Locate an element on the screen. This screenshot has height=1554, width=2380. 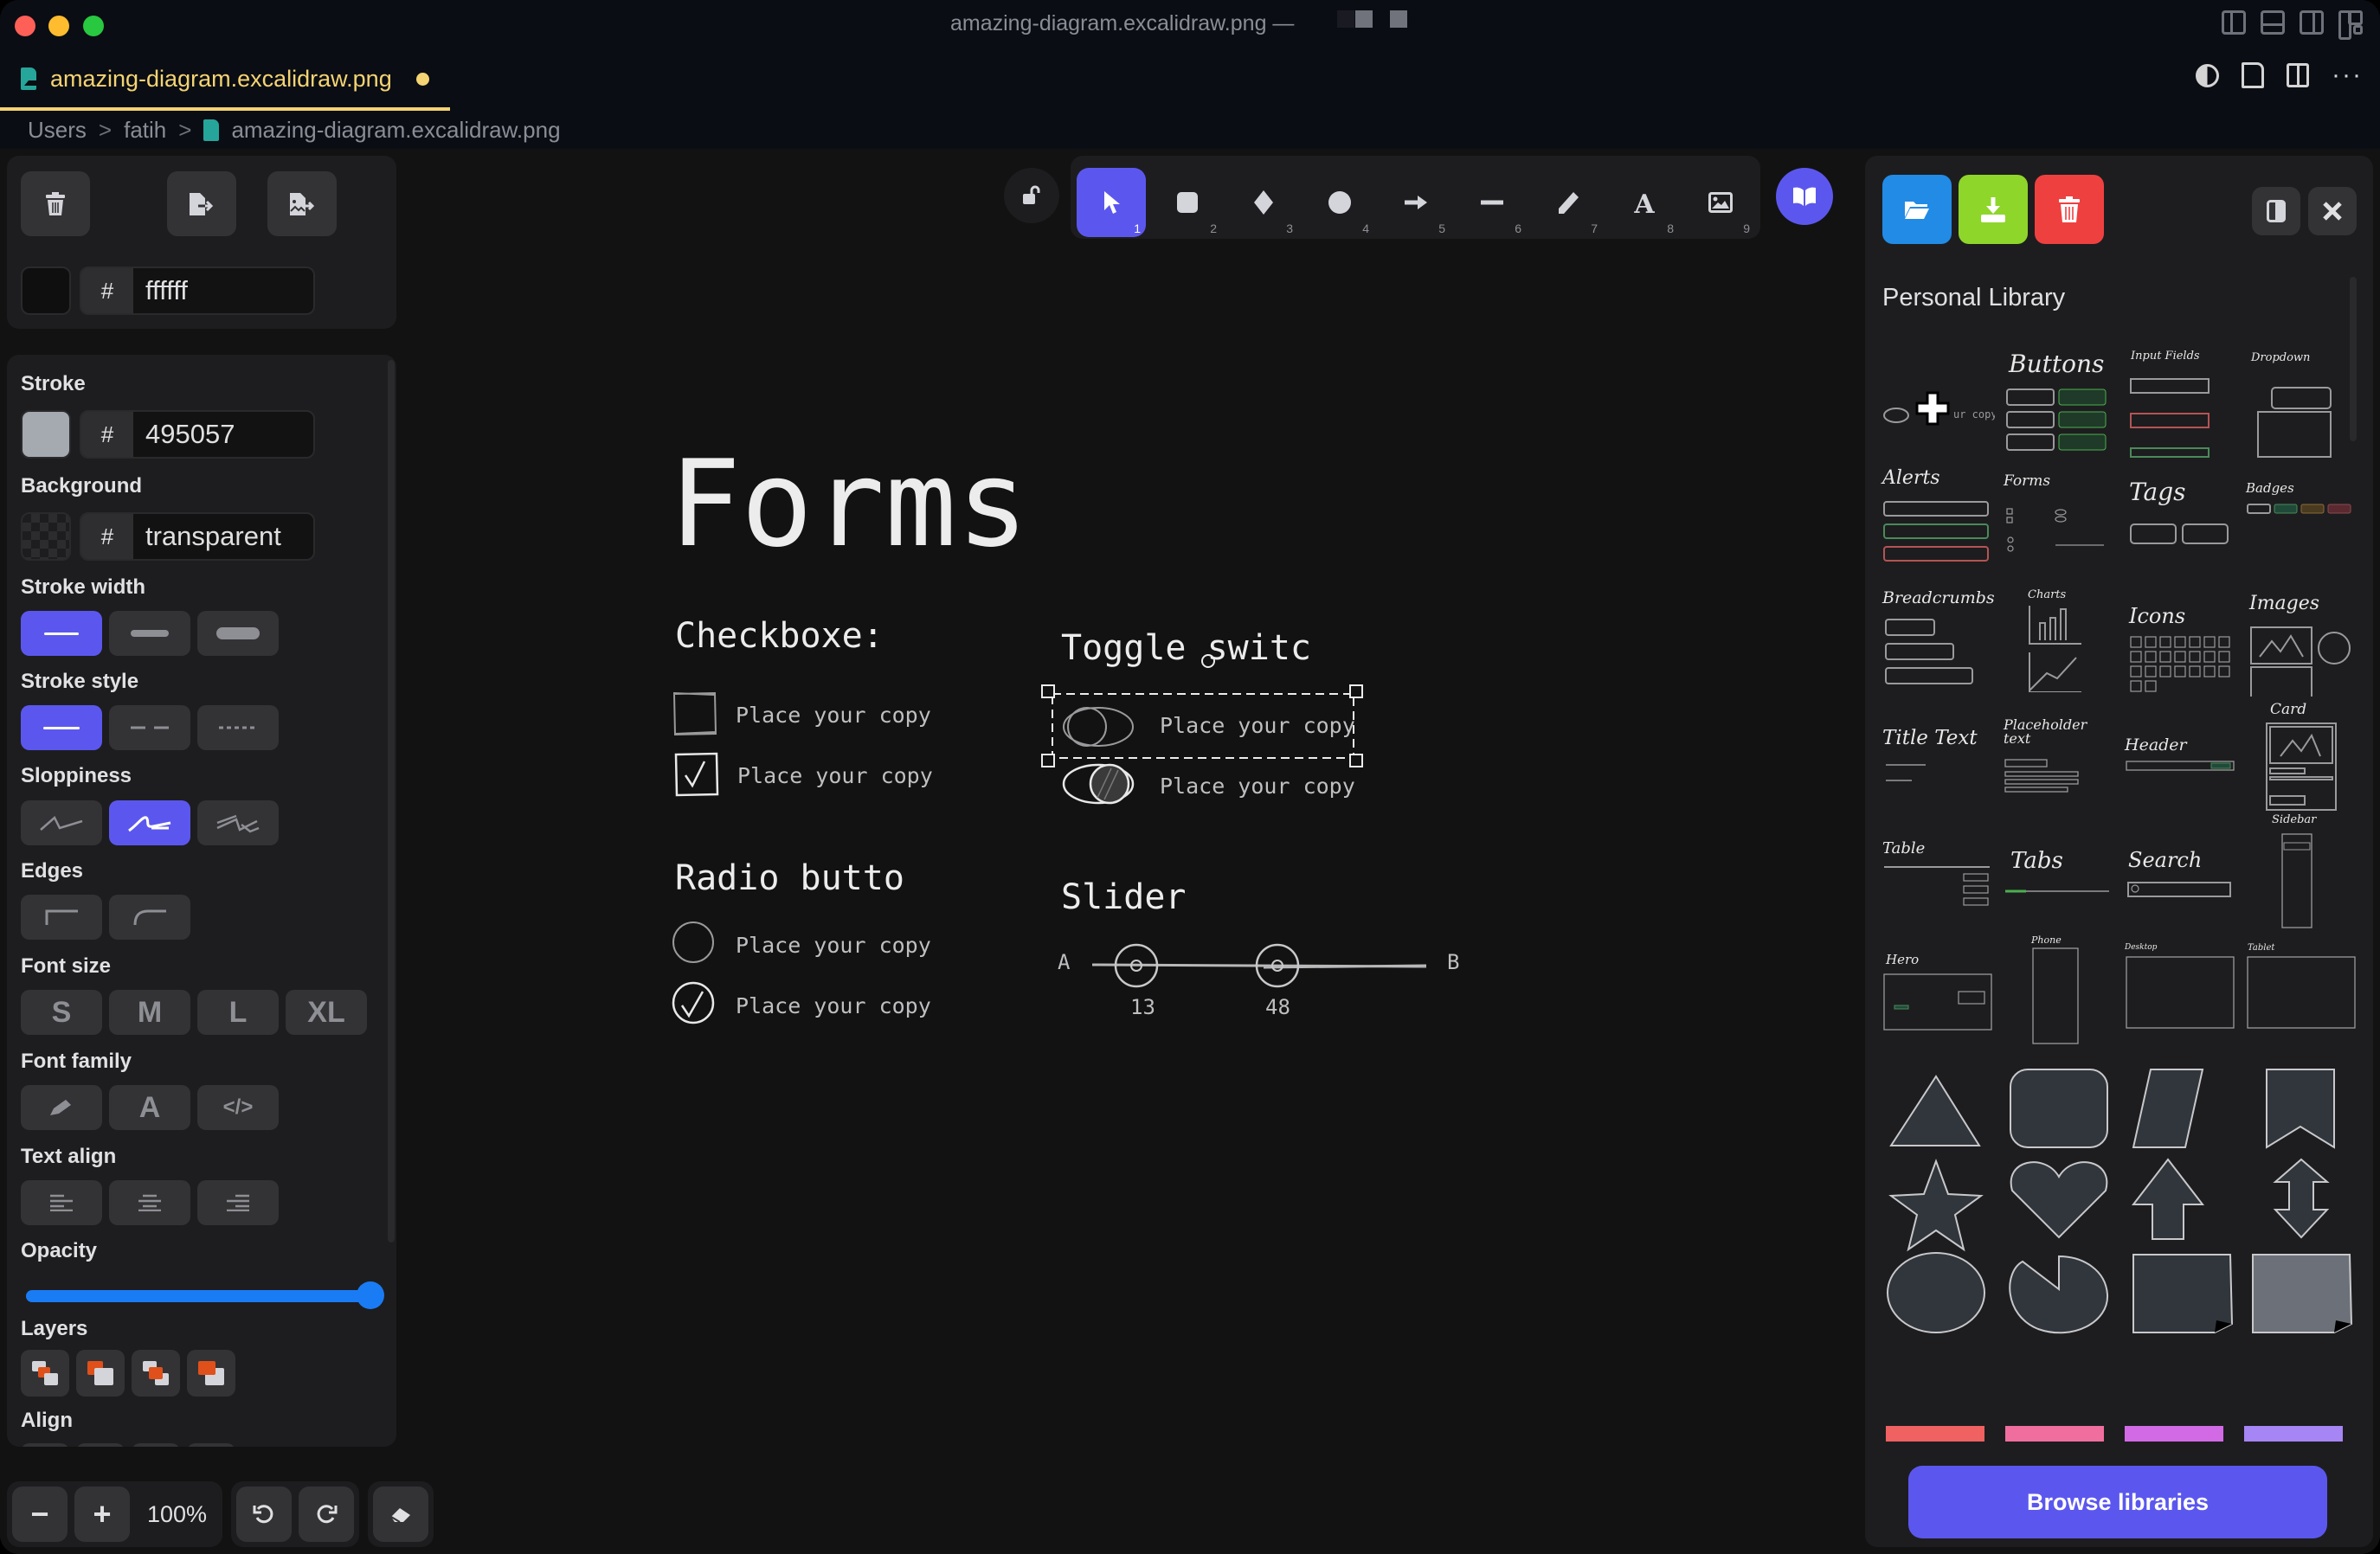
stroke-style-dashed is located at coordinates (149, 727).